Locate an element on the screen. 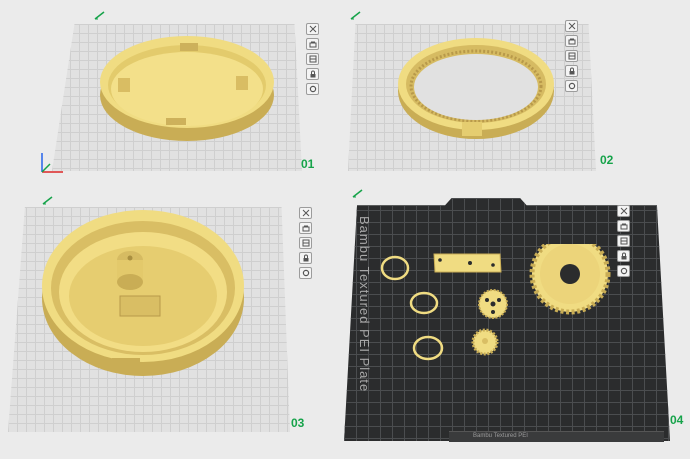 The width and height of the screenshot is (690, 459). plate-number: 04 is located at coordinates (677, 420).